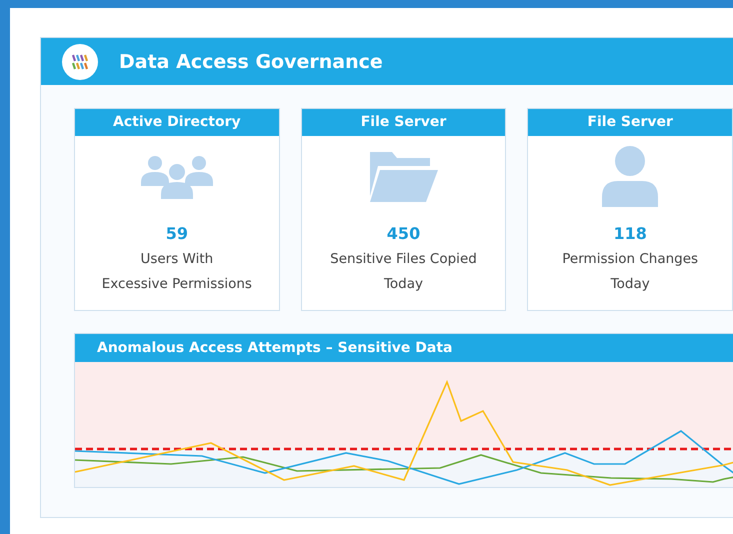 Image resolution: width=733 pixels, height=534 pixels. I want to click on user-icon, so click(630, 176).